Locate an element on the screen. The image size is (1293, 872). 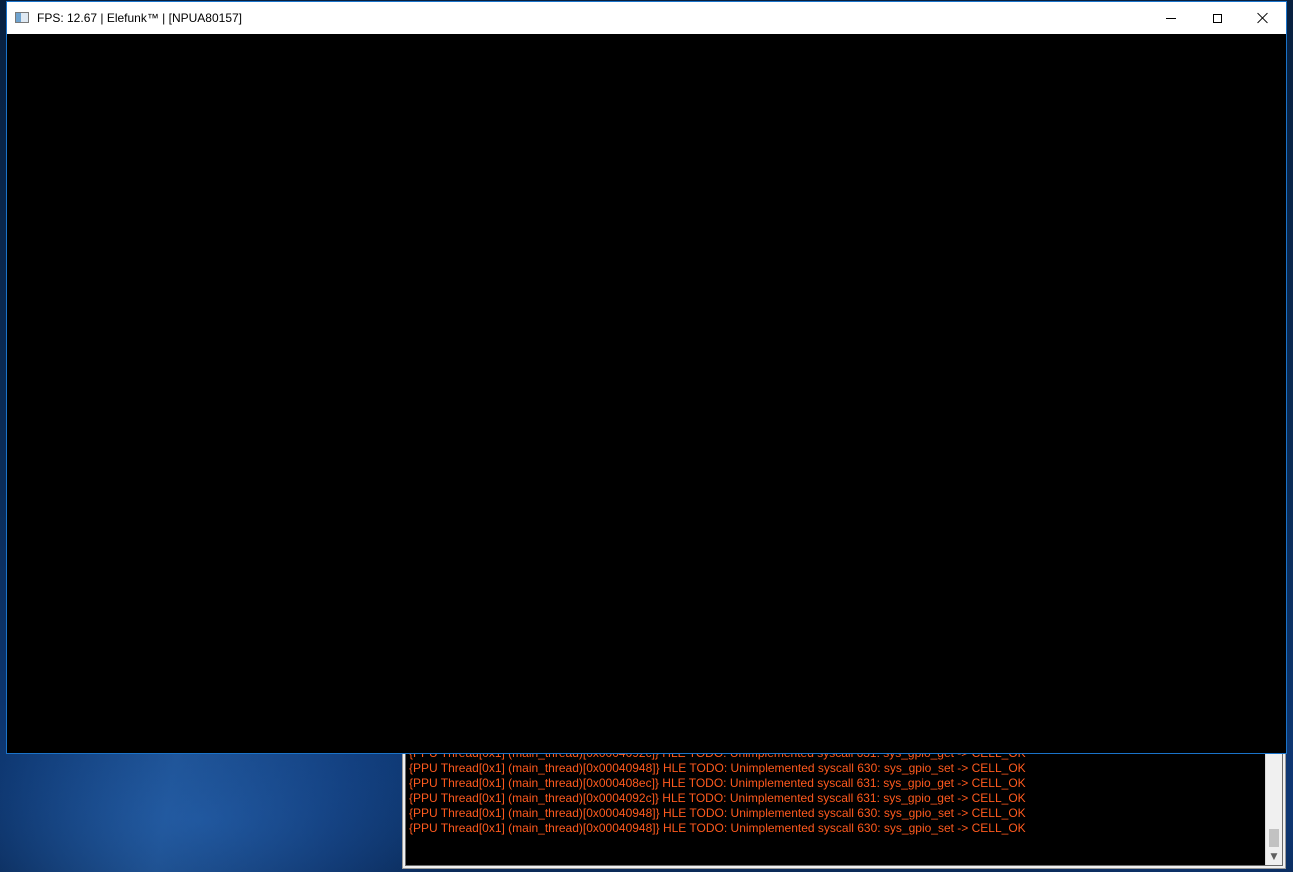
scroll-down-arrow-icon: ▼ is located at coordinates (1274, 857).